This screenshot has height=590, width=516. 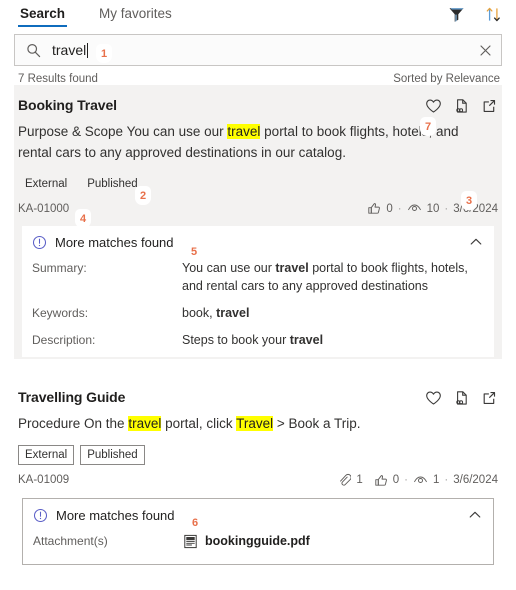 I want to click on annotation-badge-4: 4, so click(x=83, y=218).